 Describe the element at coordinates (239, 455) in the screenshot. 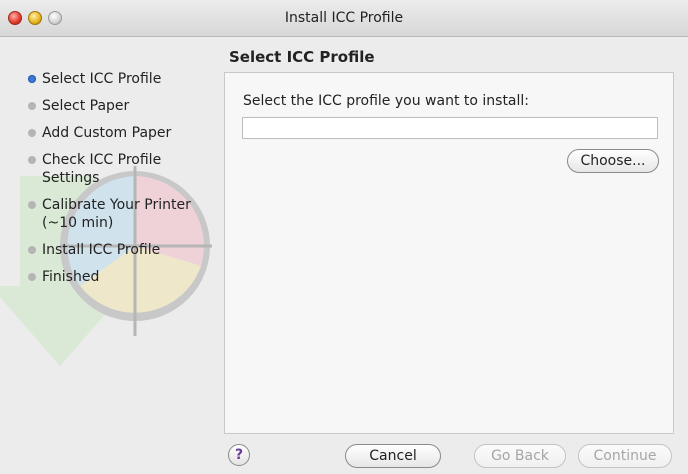

I see `help-icon: ?` at that location.